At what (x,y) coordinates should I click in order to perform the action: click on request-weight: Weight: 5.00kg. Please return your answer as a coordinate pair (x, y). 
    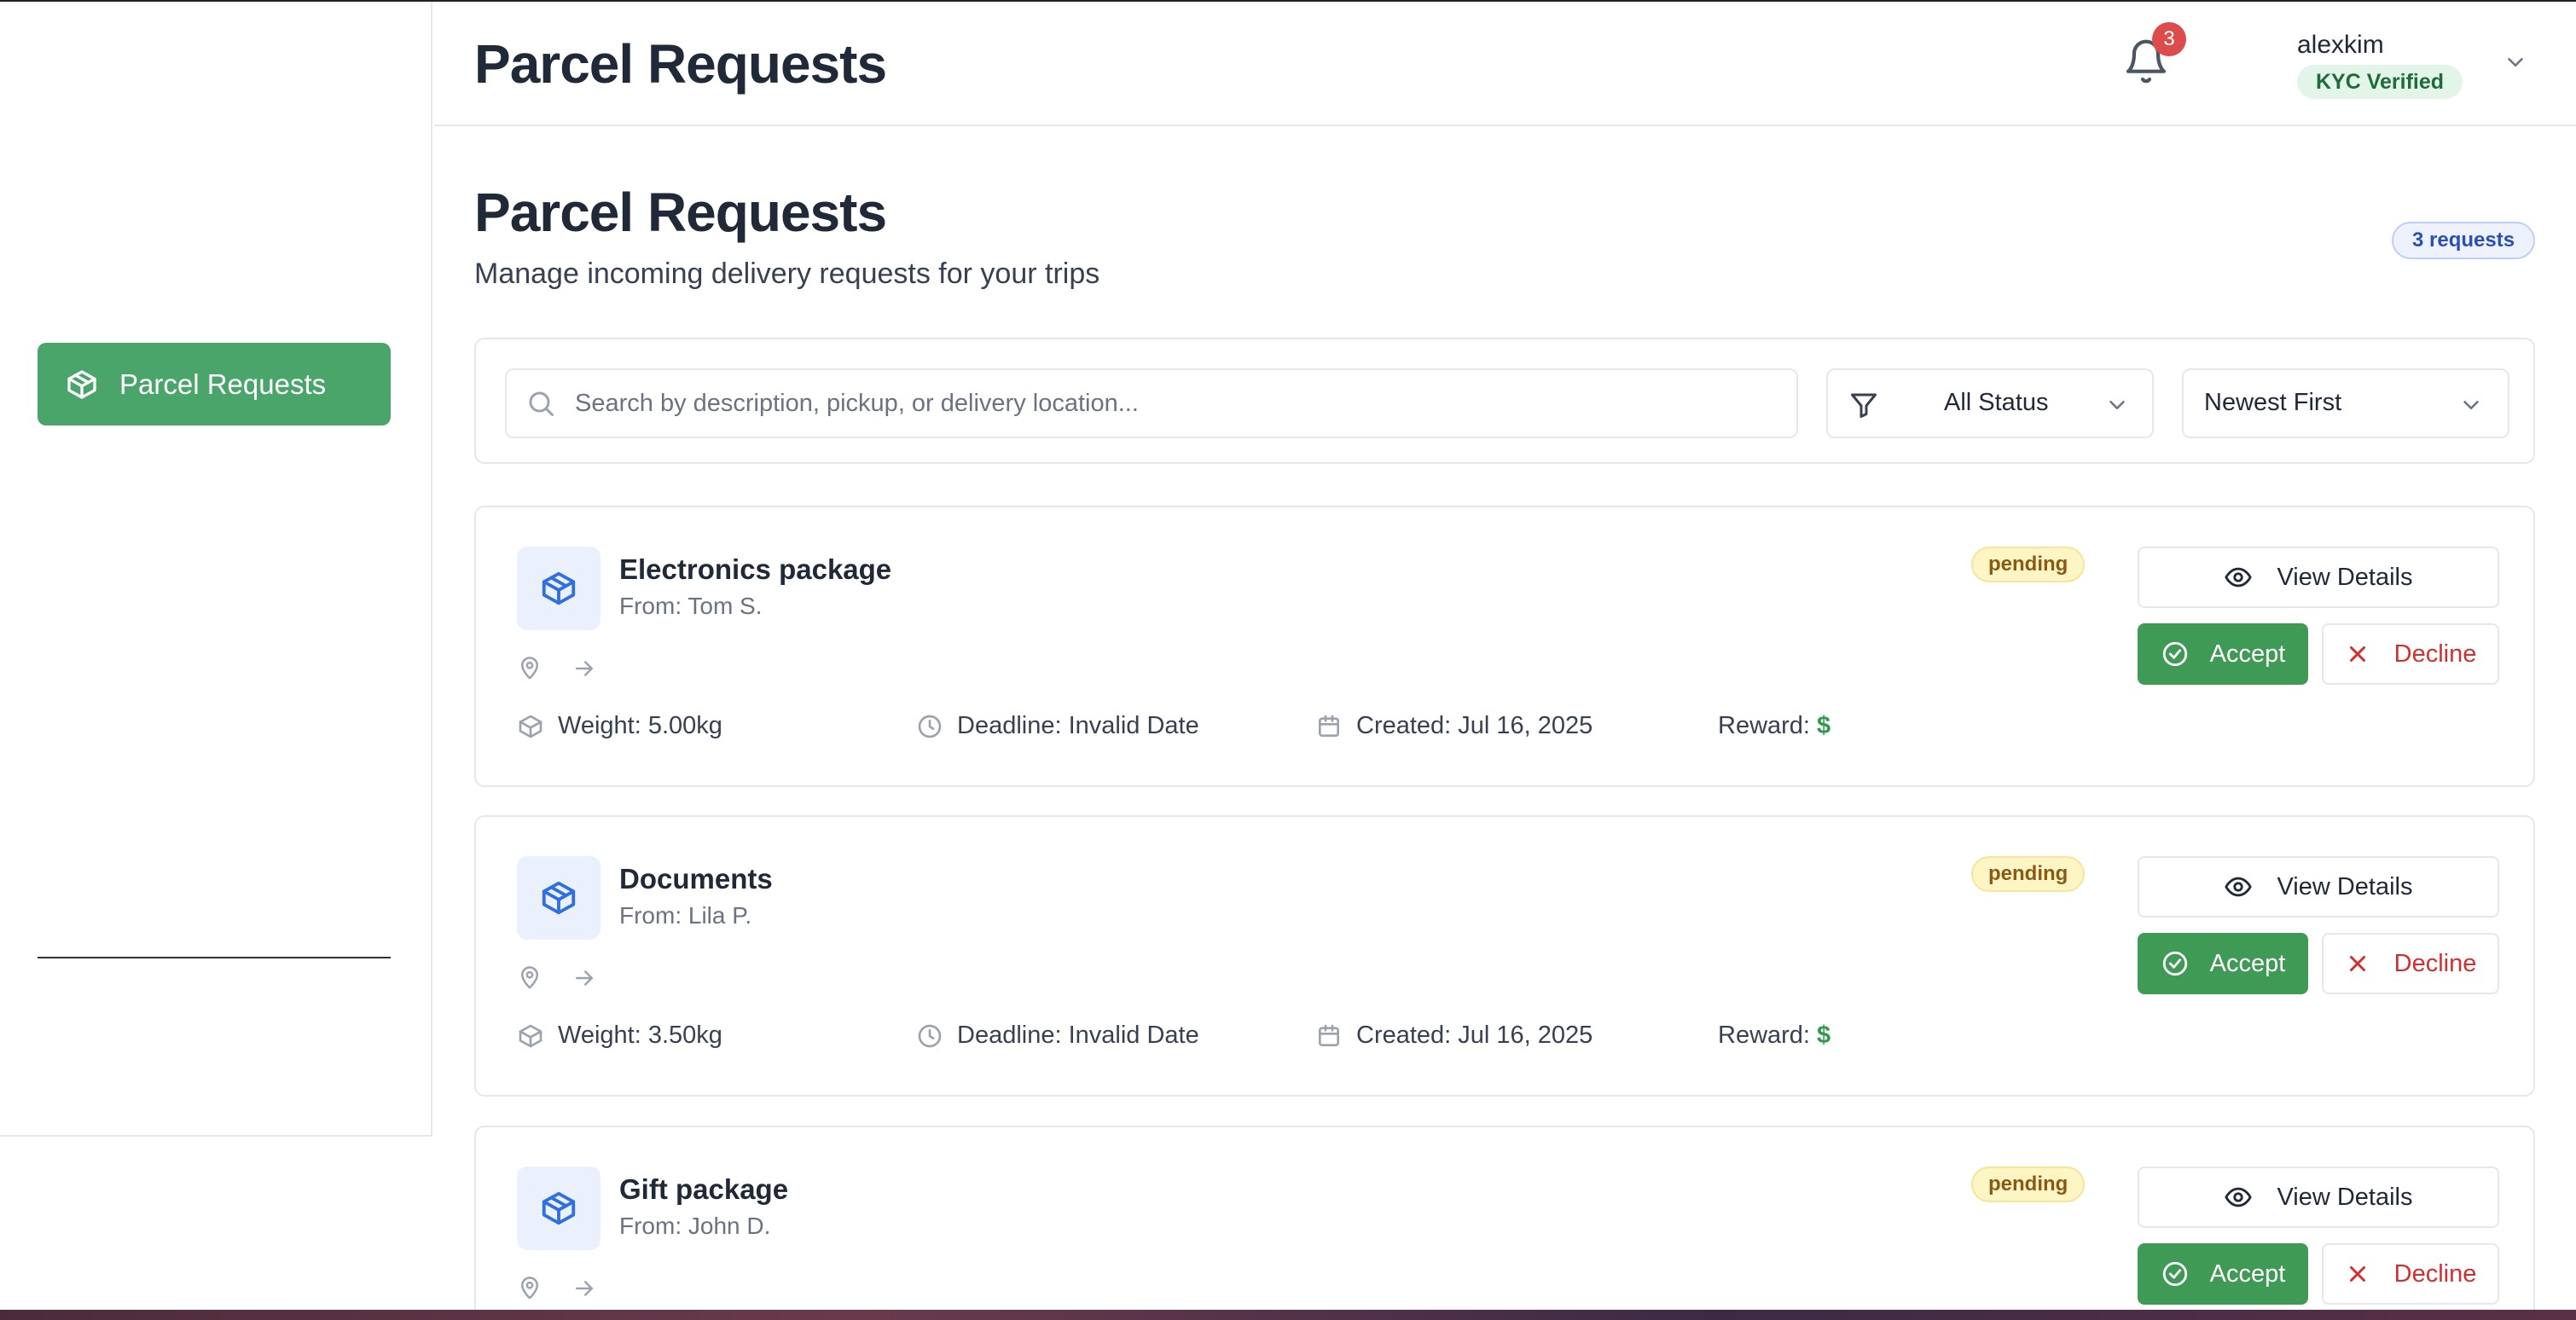
    Looking at the image, I should click on (619, 726).